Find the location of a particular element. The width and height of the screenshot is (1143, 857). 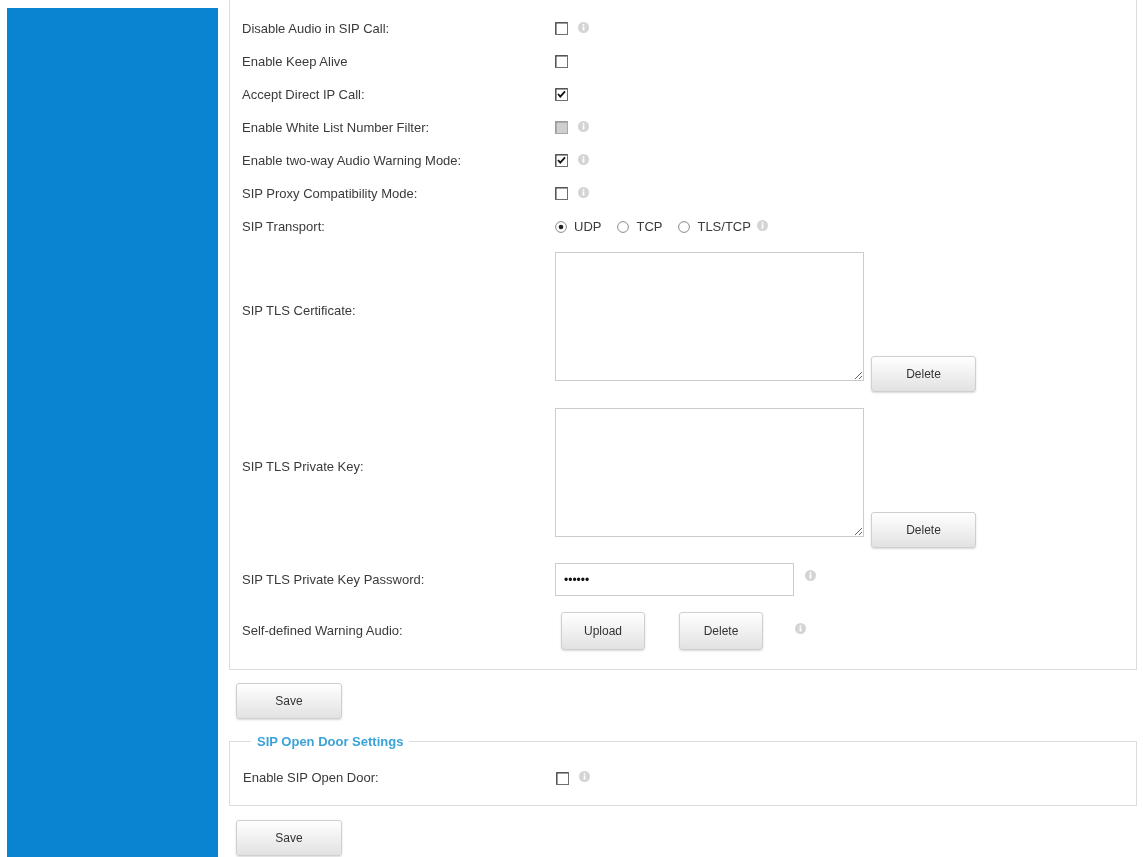

field-label: Enable Keep Alive is located at coordinates (295, 61).